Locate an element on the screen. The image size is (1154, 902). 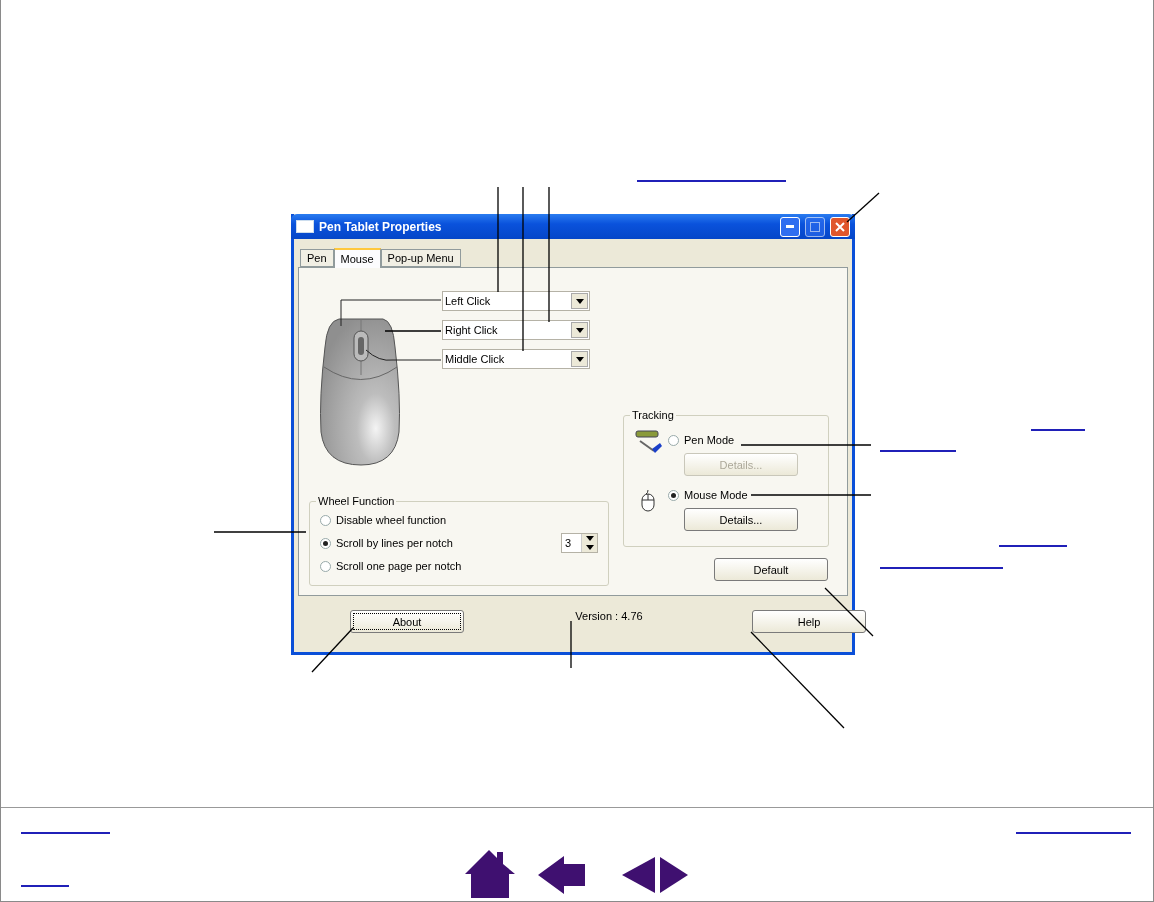
radio-label: Disable wheel function is located at coordinates (391, 520).